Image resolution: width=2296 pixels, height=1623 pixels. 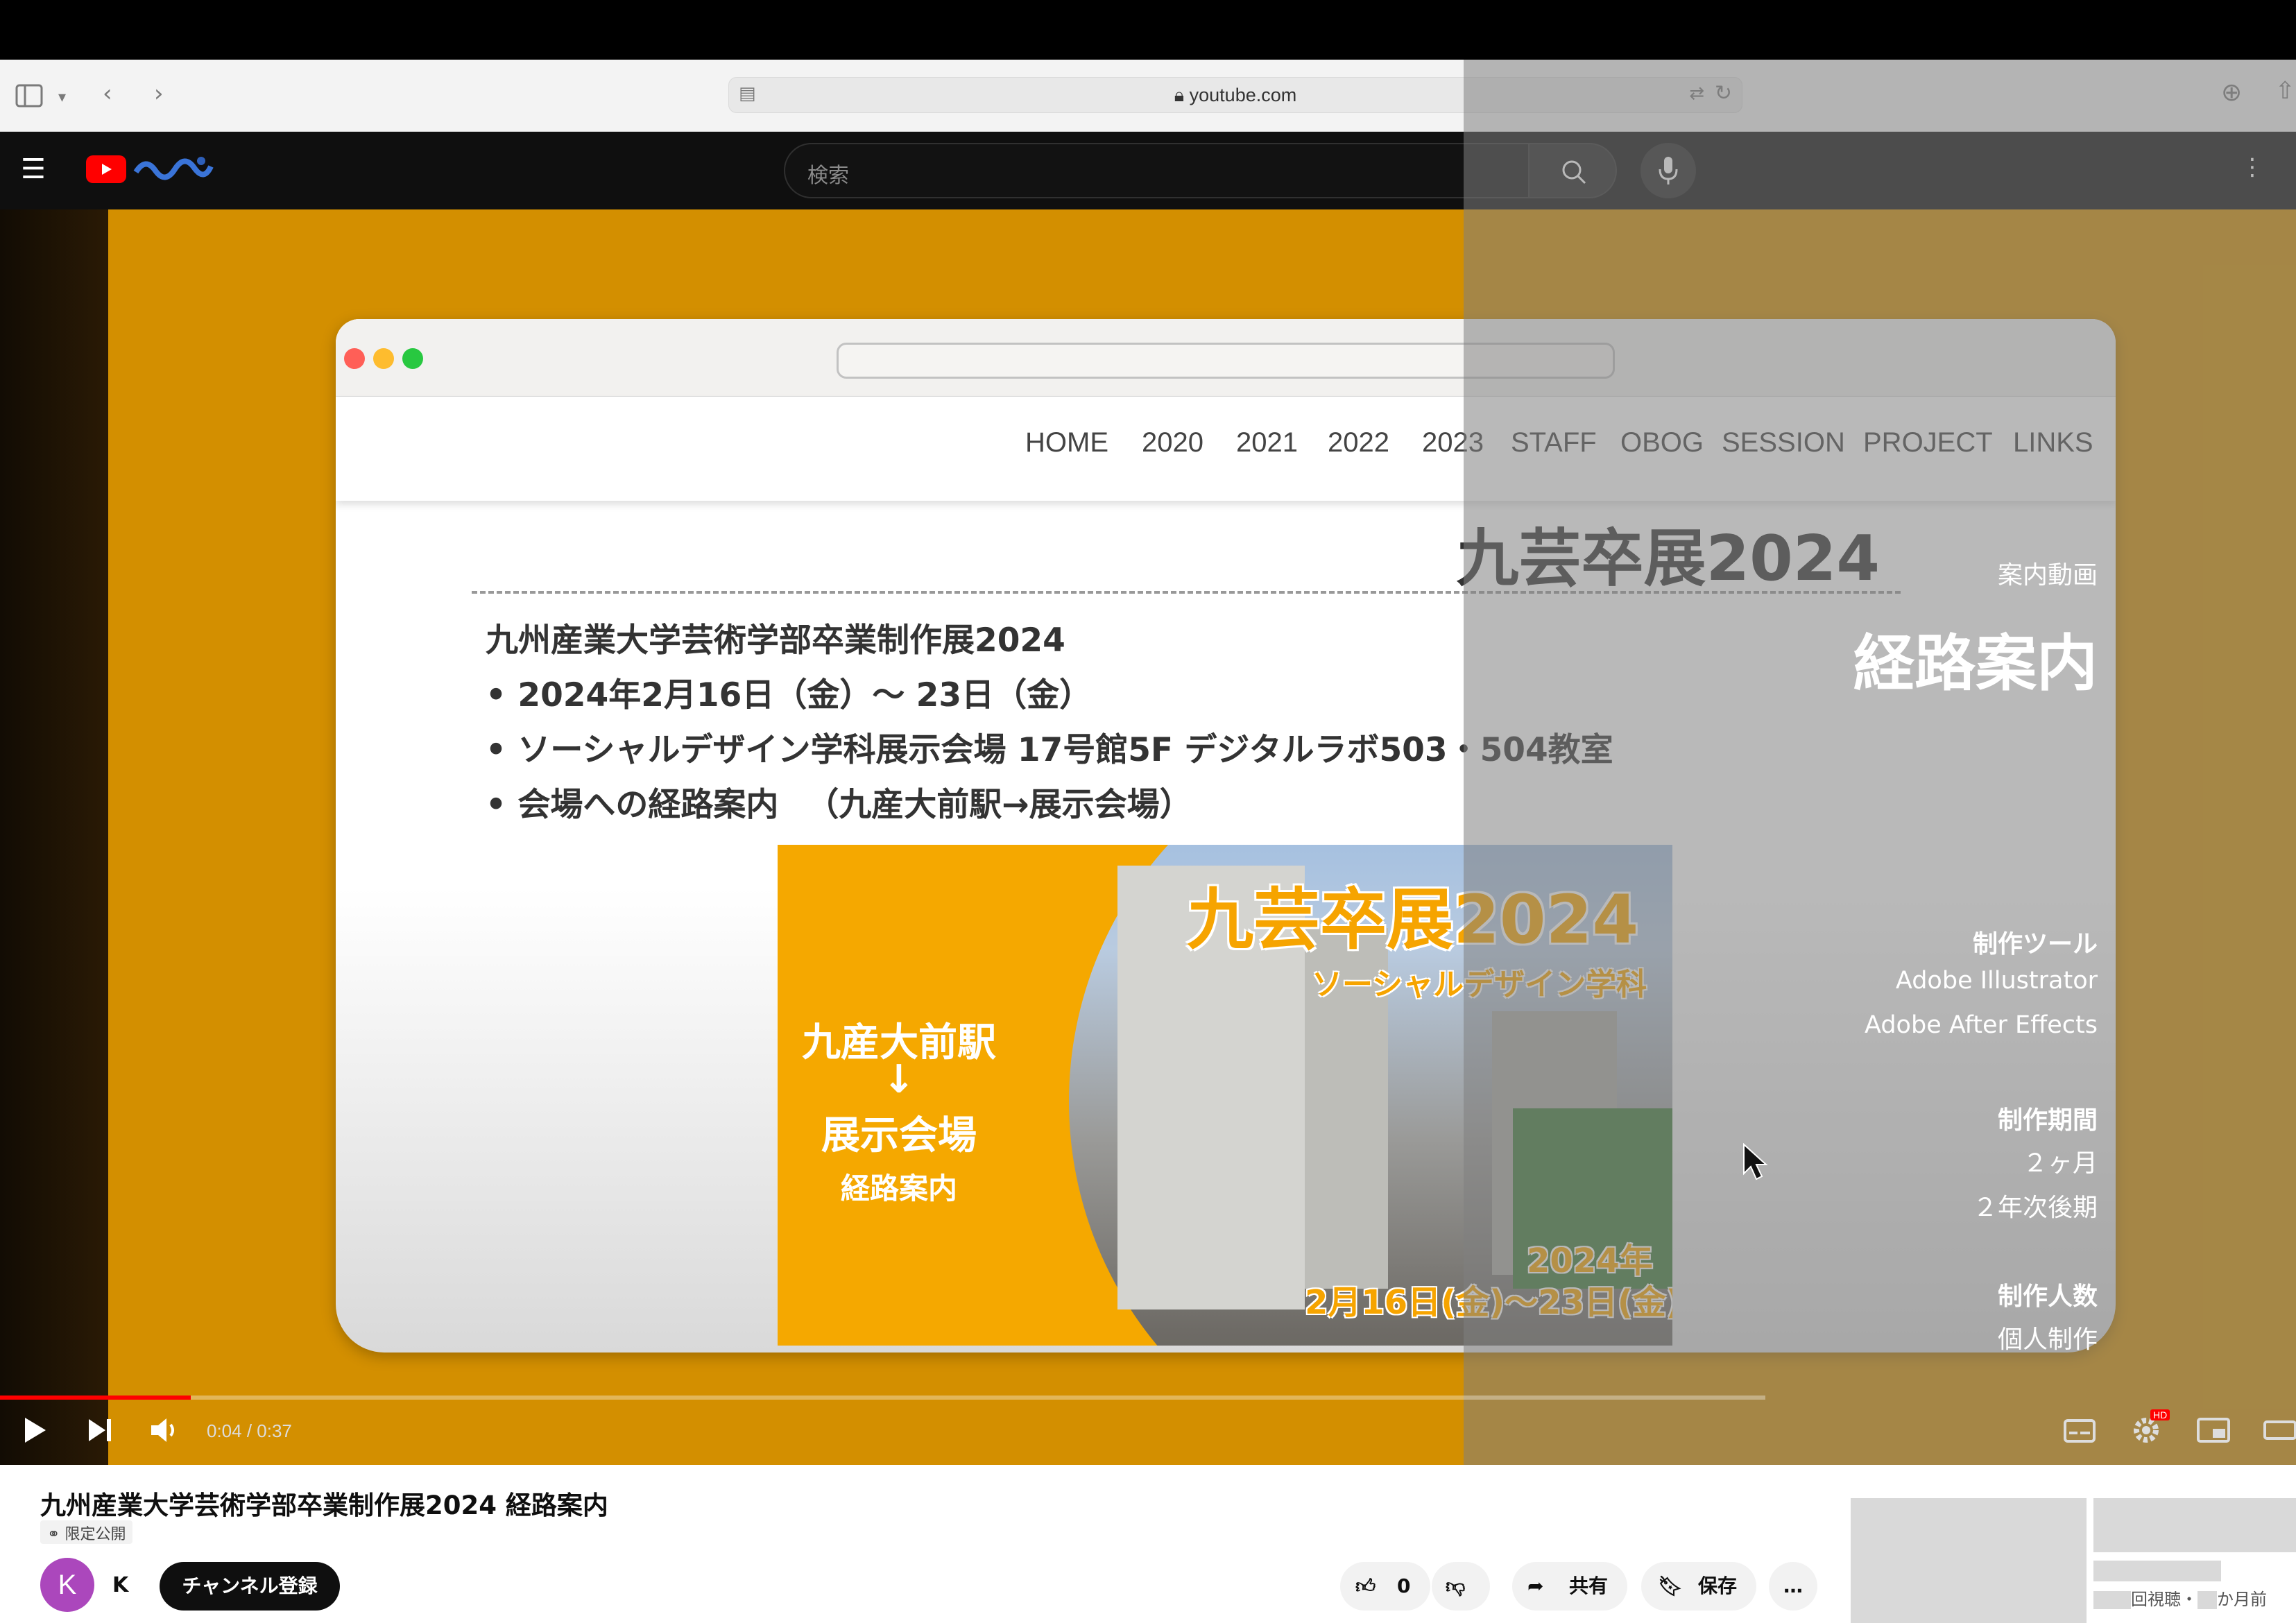 What do you see at coordinates (2079, 1433) in the screenshot?
I see `subtitles-icon` at bounding box center [2079, 1433].